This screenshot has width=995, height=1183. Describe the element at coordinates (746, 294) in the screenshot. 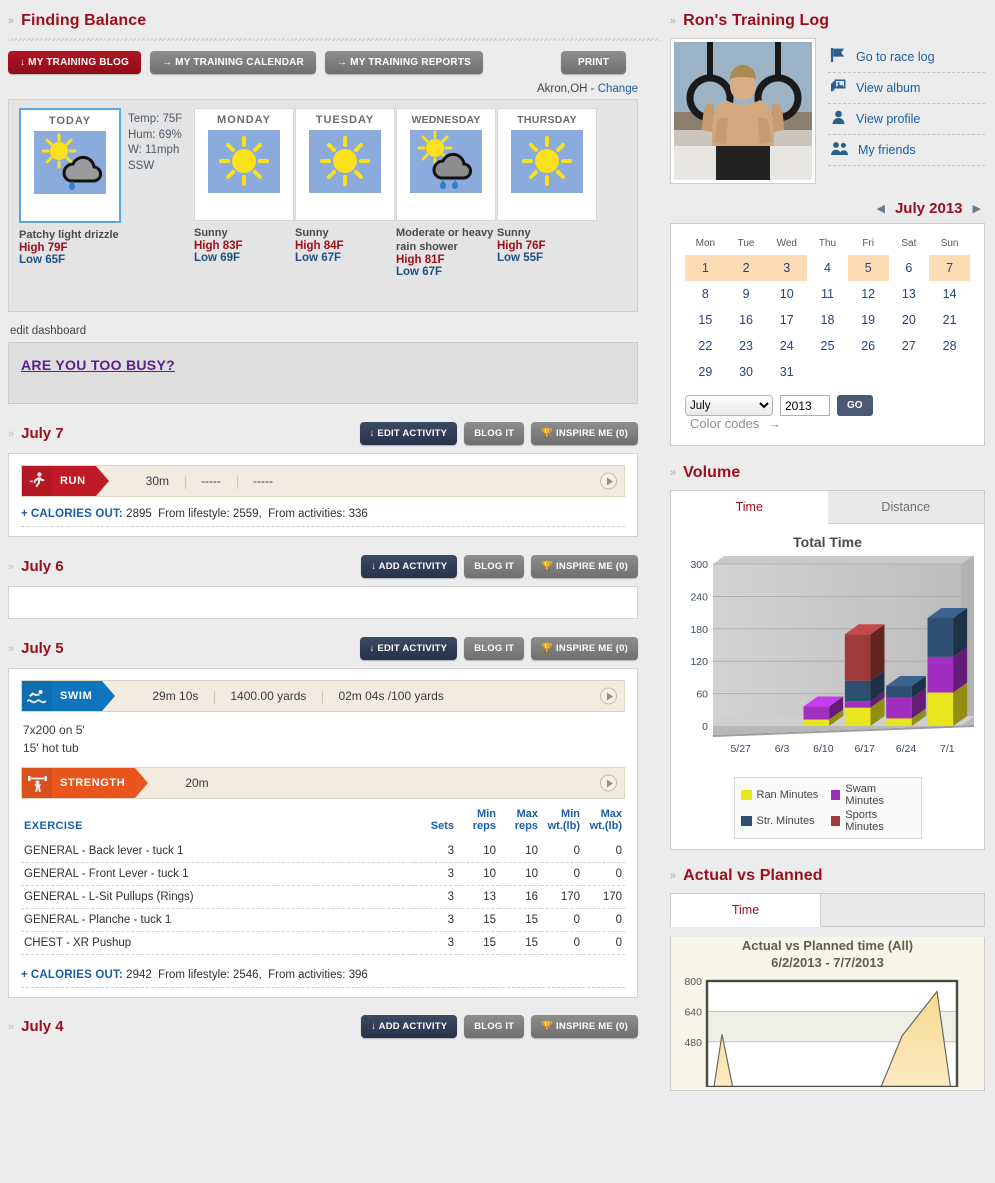

I see `calendar-day: 9` at that location.